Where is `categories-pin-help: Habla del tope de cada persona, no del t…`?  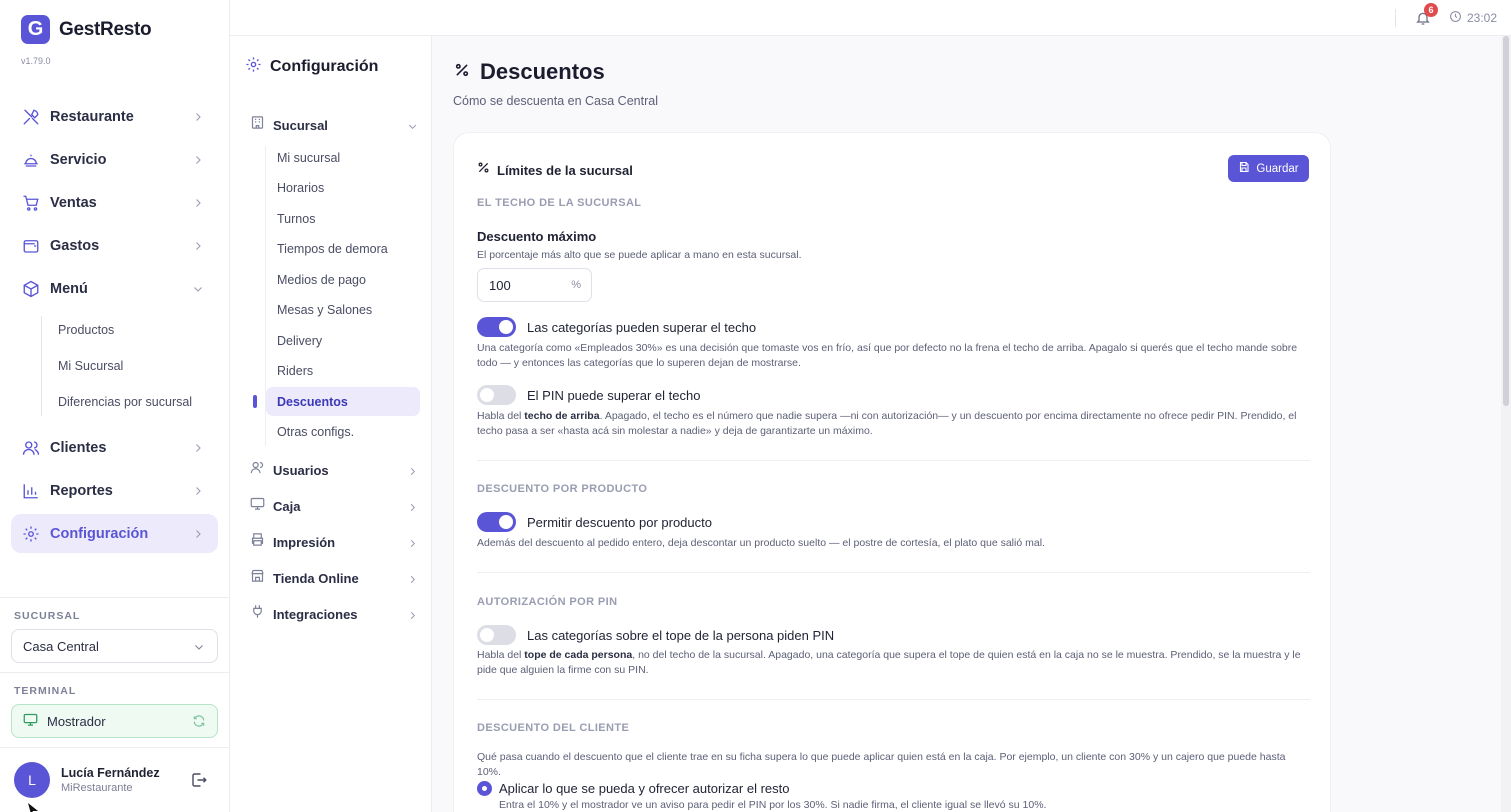
categories-pin-help: Habla del tope de cada persona, no del t… is located at coordinates (889, 662).